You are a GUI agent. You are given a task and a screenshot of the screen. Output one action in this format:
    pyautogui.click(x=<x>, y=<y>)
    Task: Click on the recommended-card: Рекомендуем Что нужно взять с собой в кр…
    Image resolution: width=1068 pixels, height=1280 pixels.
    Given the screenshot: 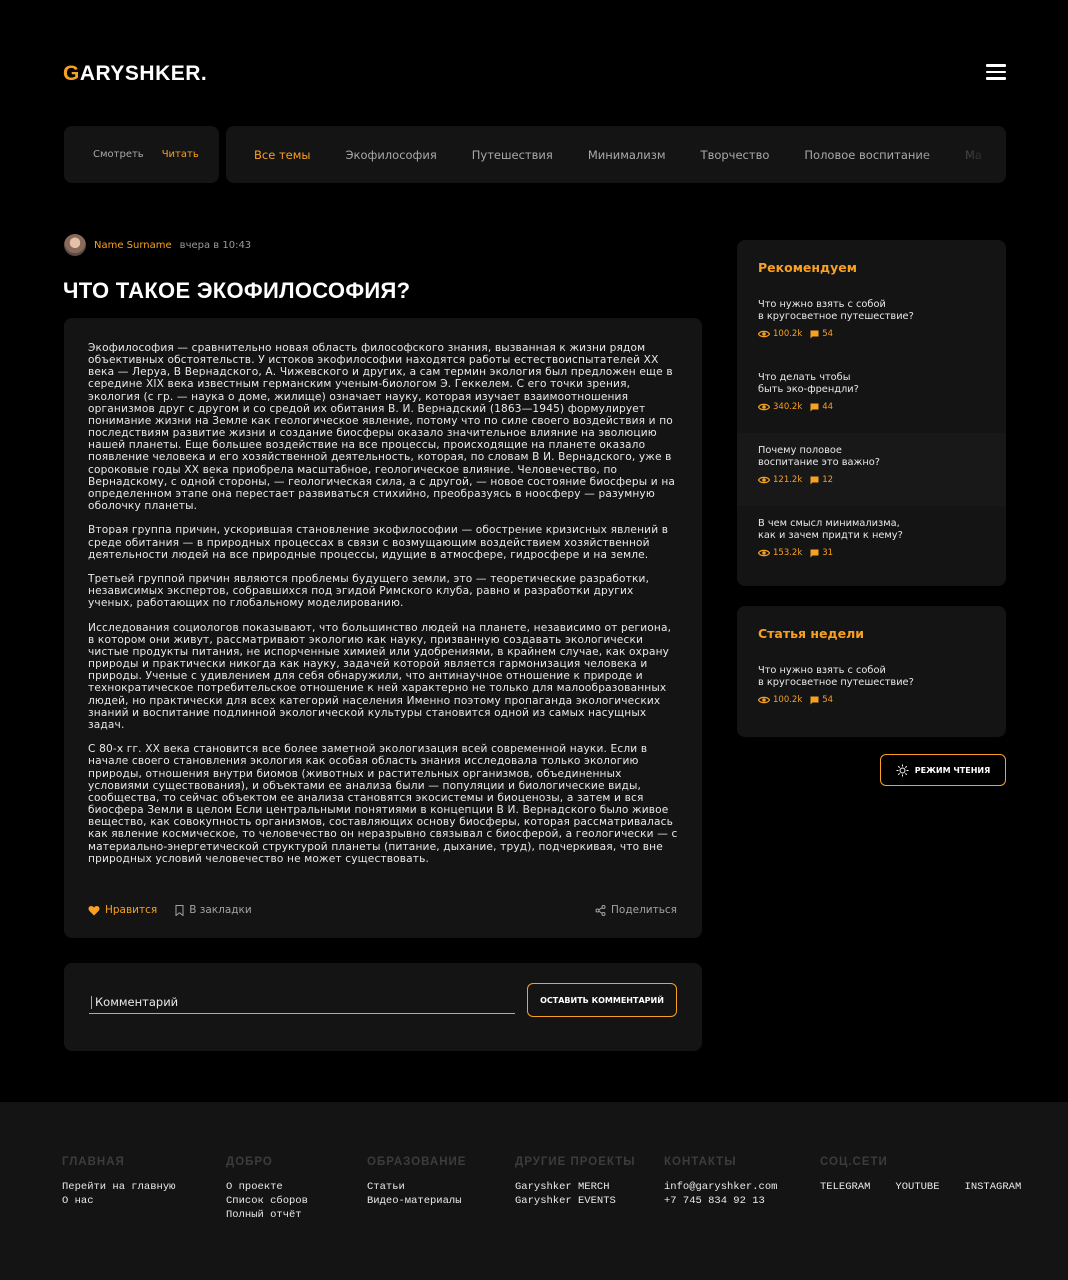 What is the action you would take?
    pyautogui.click(x=871, y=413)
    